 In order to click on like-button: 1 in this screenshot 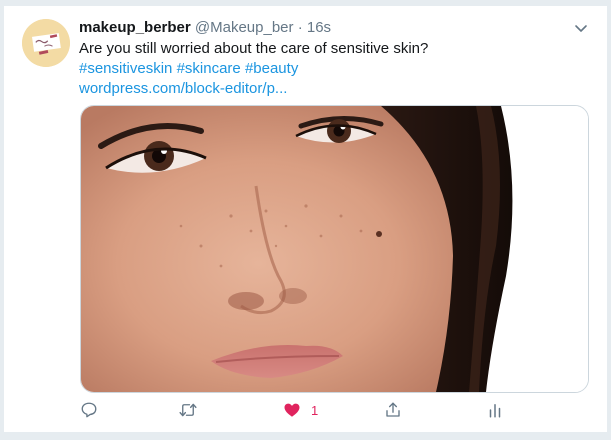, I will do `click(300, 410)`.